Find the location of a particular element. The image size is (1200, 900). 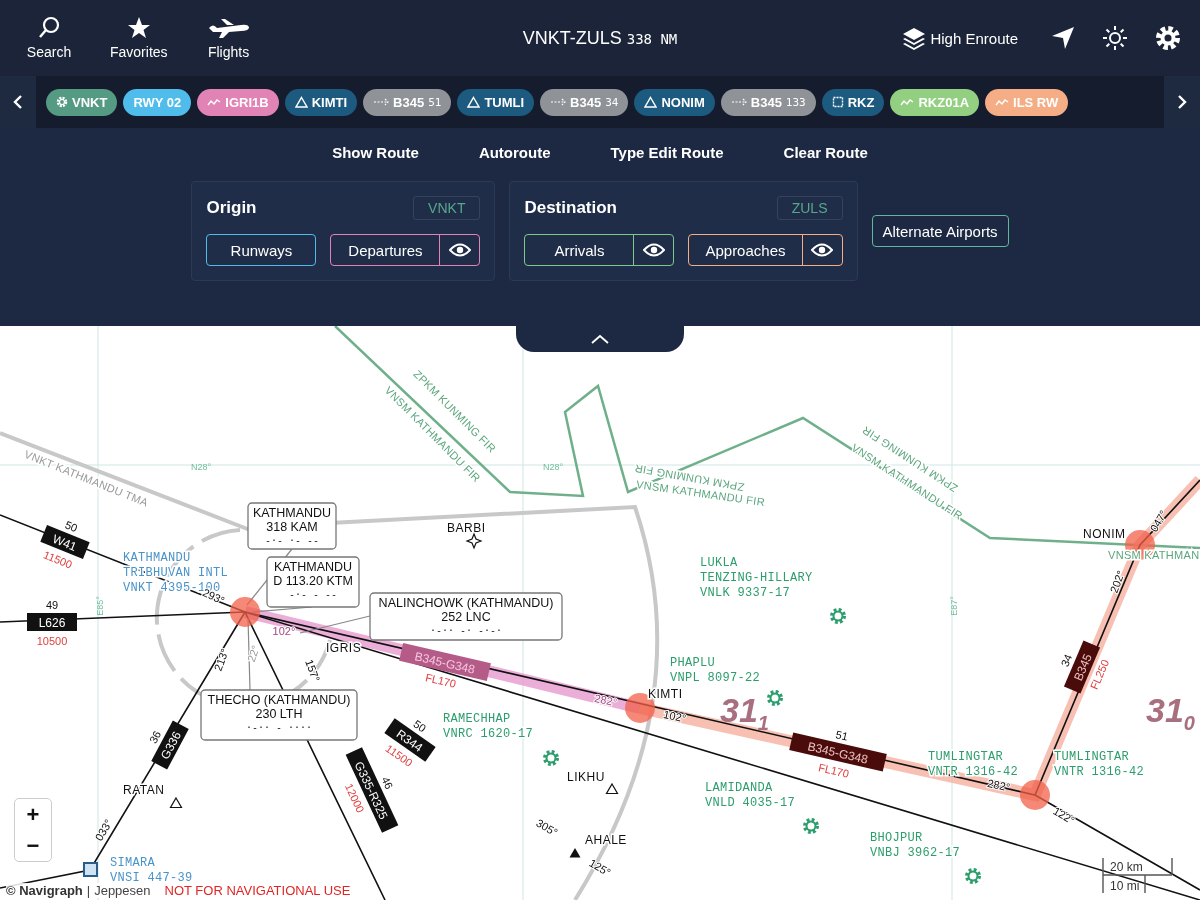

procedure-button: Arrivals is located at coordinates (579, 250).